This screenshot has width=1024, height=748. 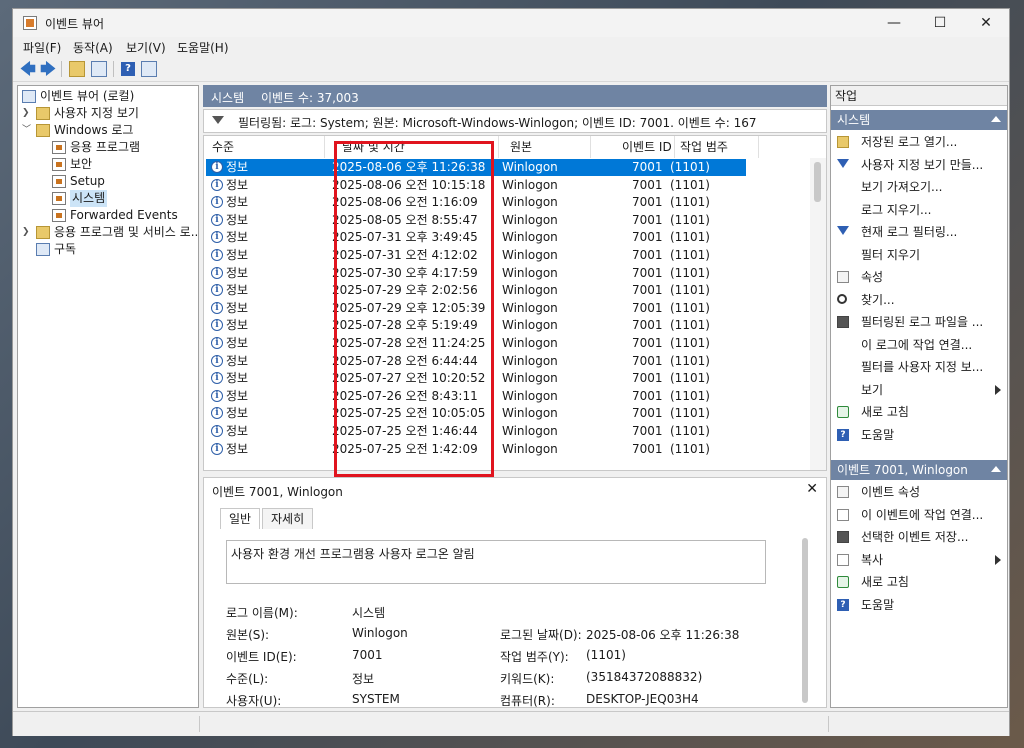 What do you see at coordinates (690, 431) in the screenshot?
I see `cell-category: (1101)` at bounding box center [690, 431].